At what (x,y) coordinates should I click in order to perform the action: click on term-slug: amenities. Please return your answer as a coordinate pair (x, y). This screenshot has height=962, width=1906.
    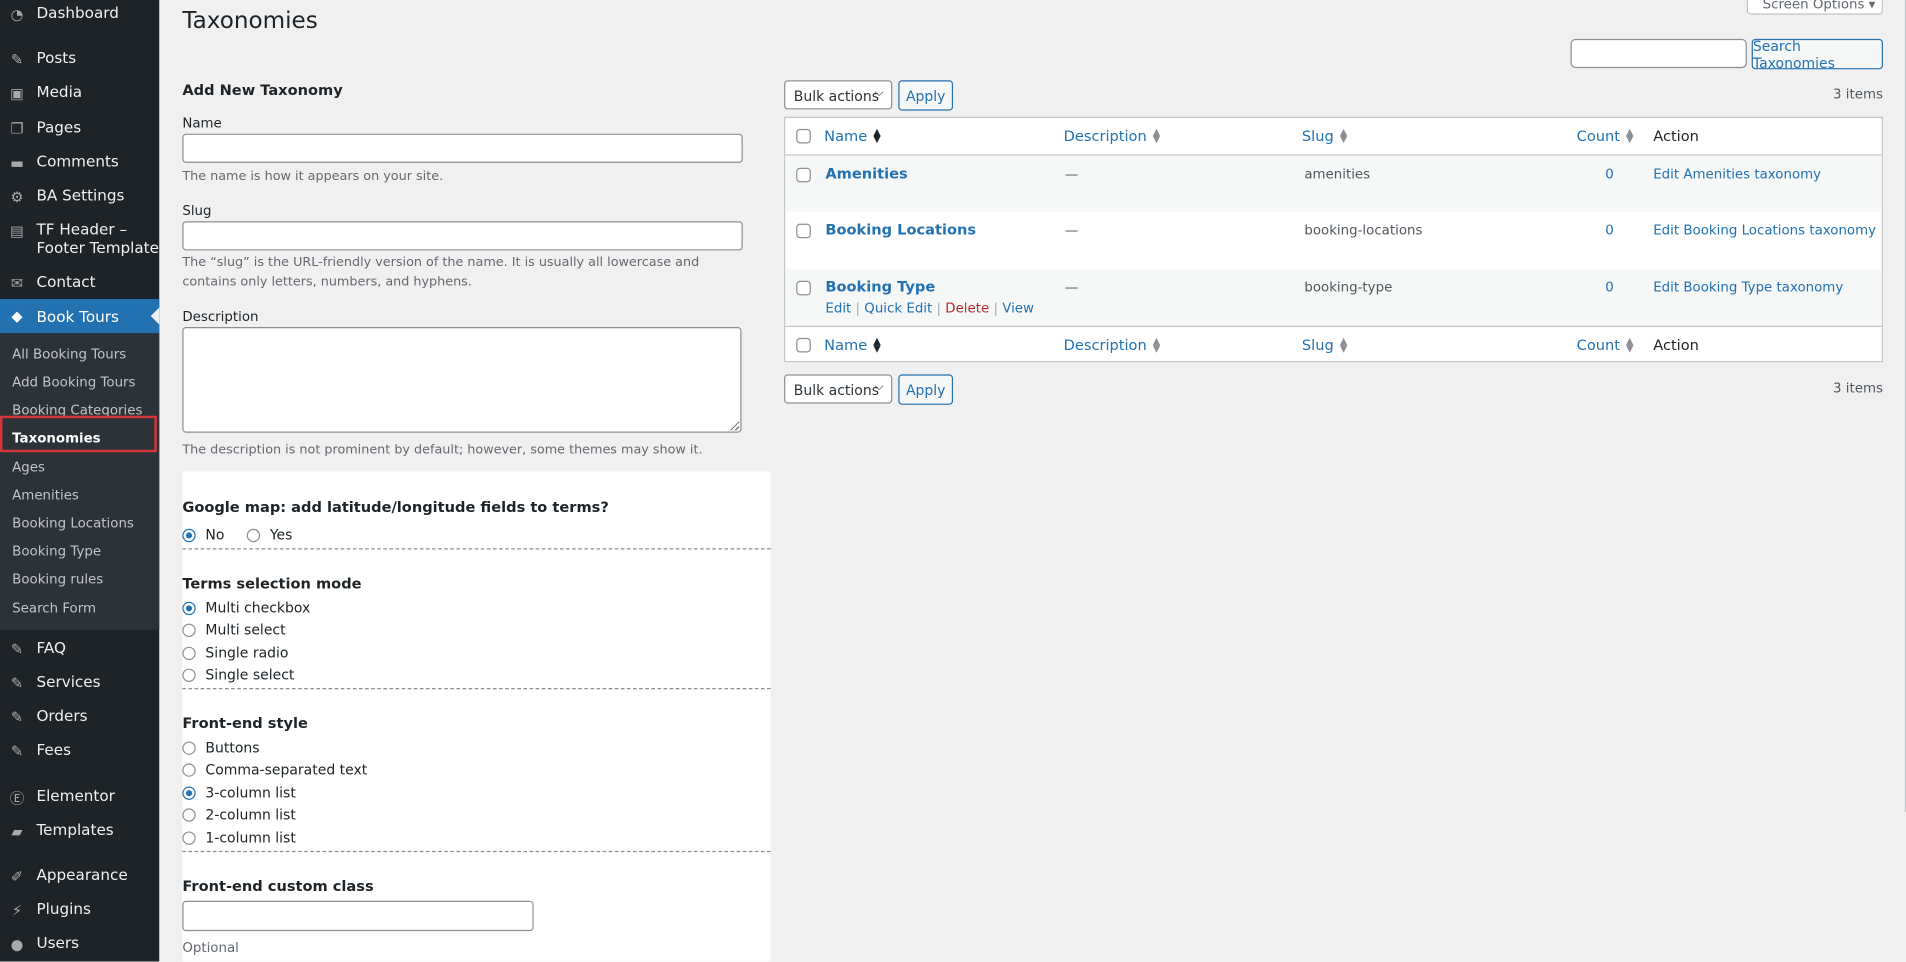
    Looking at the image, I should click on (1337, 174).